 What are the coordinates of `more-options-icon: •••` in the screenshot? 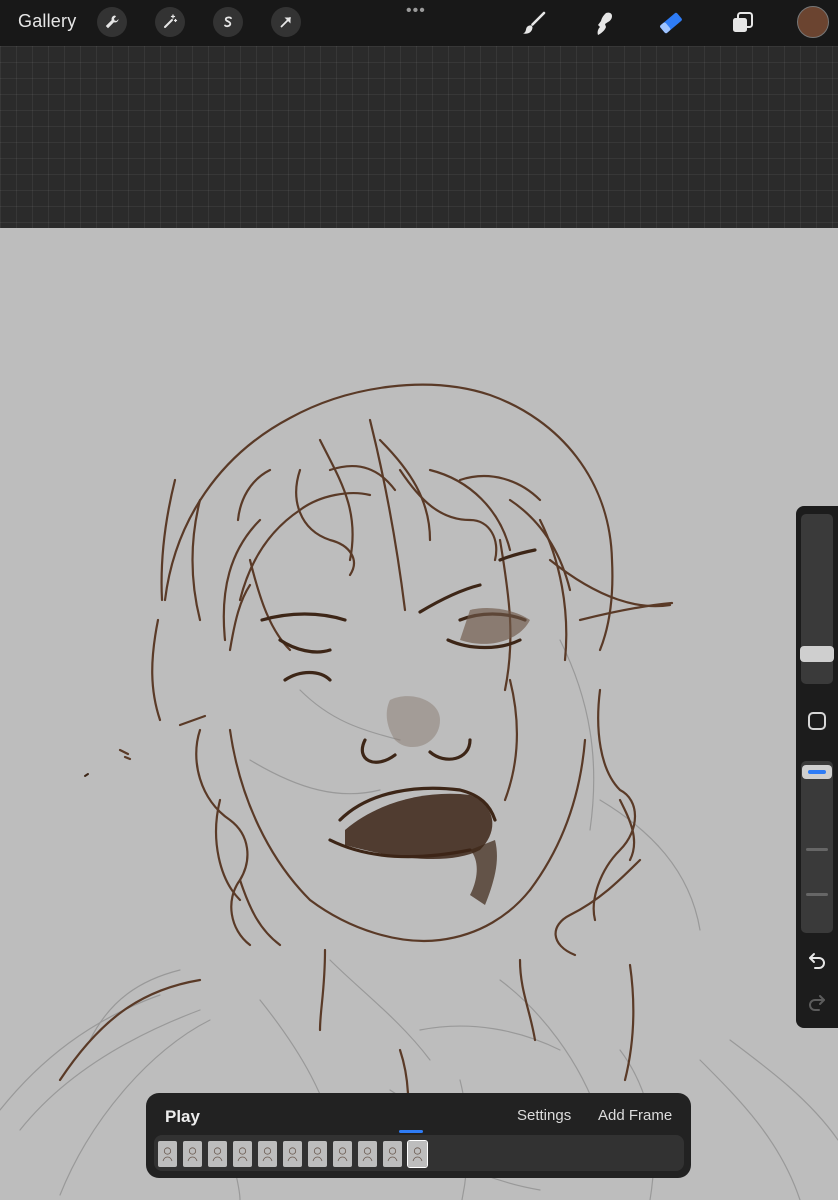 It's located at (416, 11).